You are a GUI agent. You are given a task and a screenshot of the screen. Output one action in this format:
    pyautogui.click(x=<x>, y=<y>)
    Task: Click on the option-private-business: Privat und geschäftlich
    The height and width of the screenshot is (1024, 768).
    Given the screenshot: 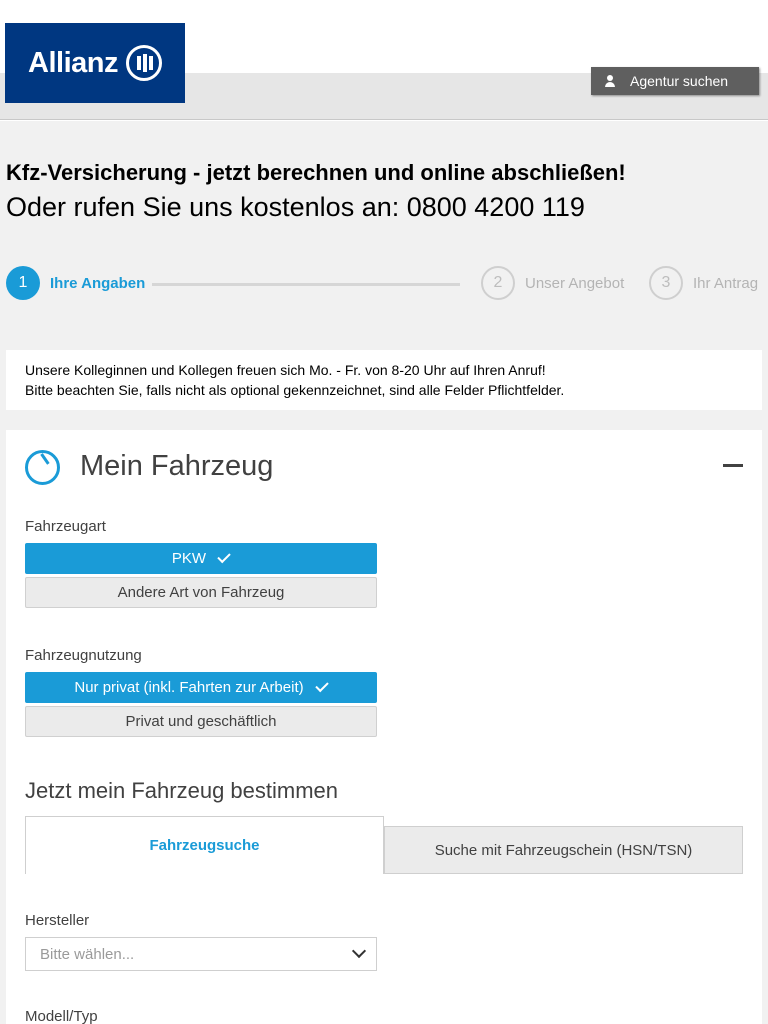 What is the action you would take?
    pyautogui.click(x=201, y=721)
    